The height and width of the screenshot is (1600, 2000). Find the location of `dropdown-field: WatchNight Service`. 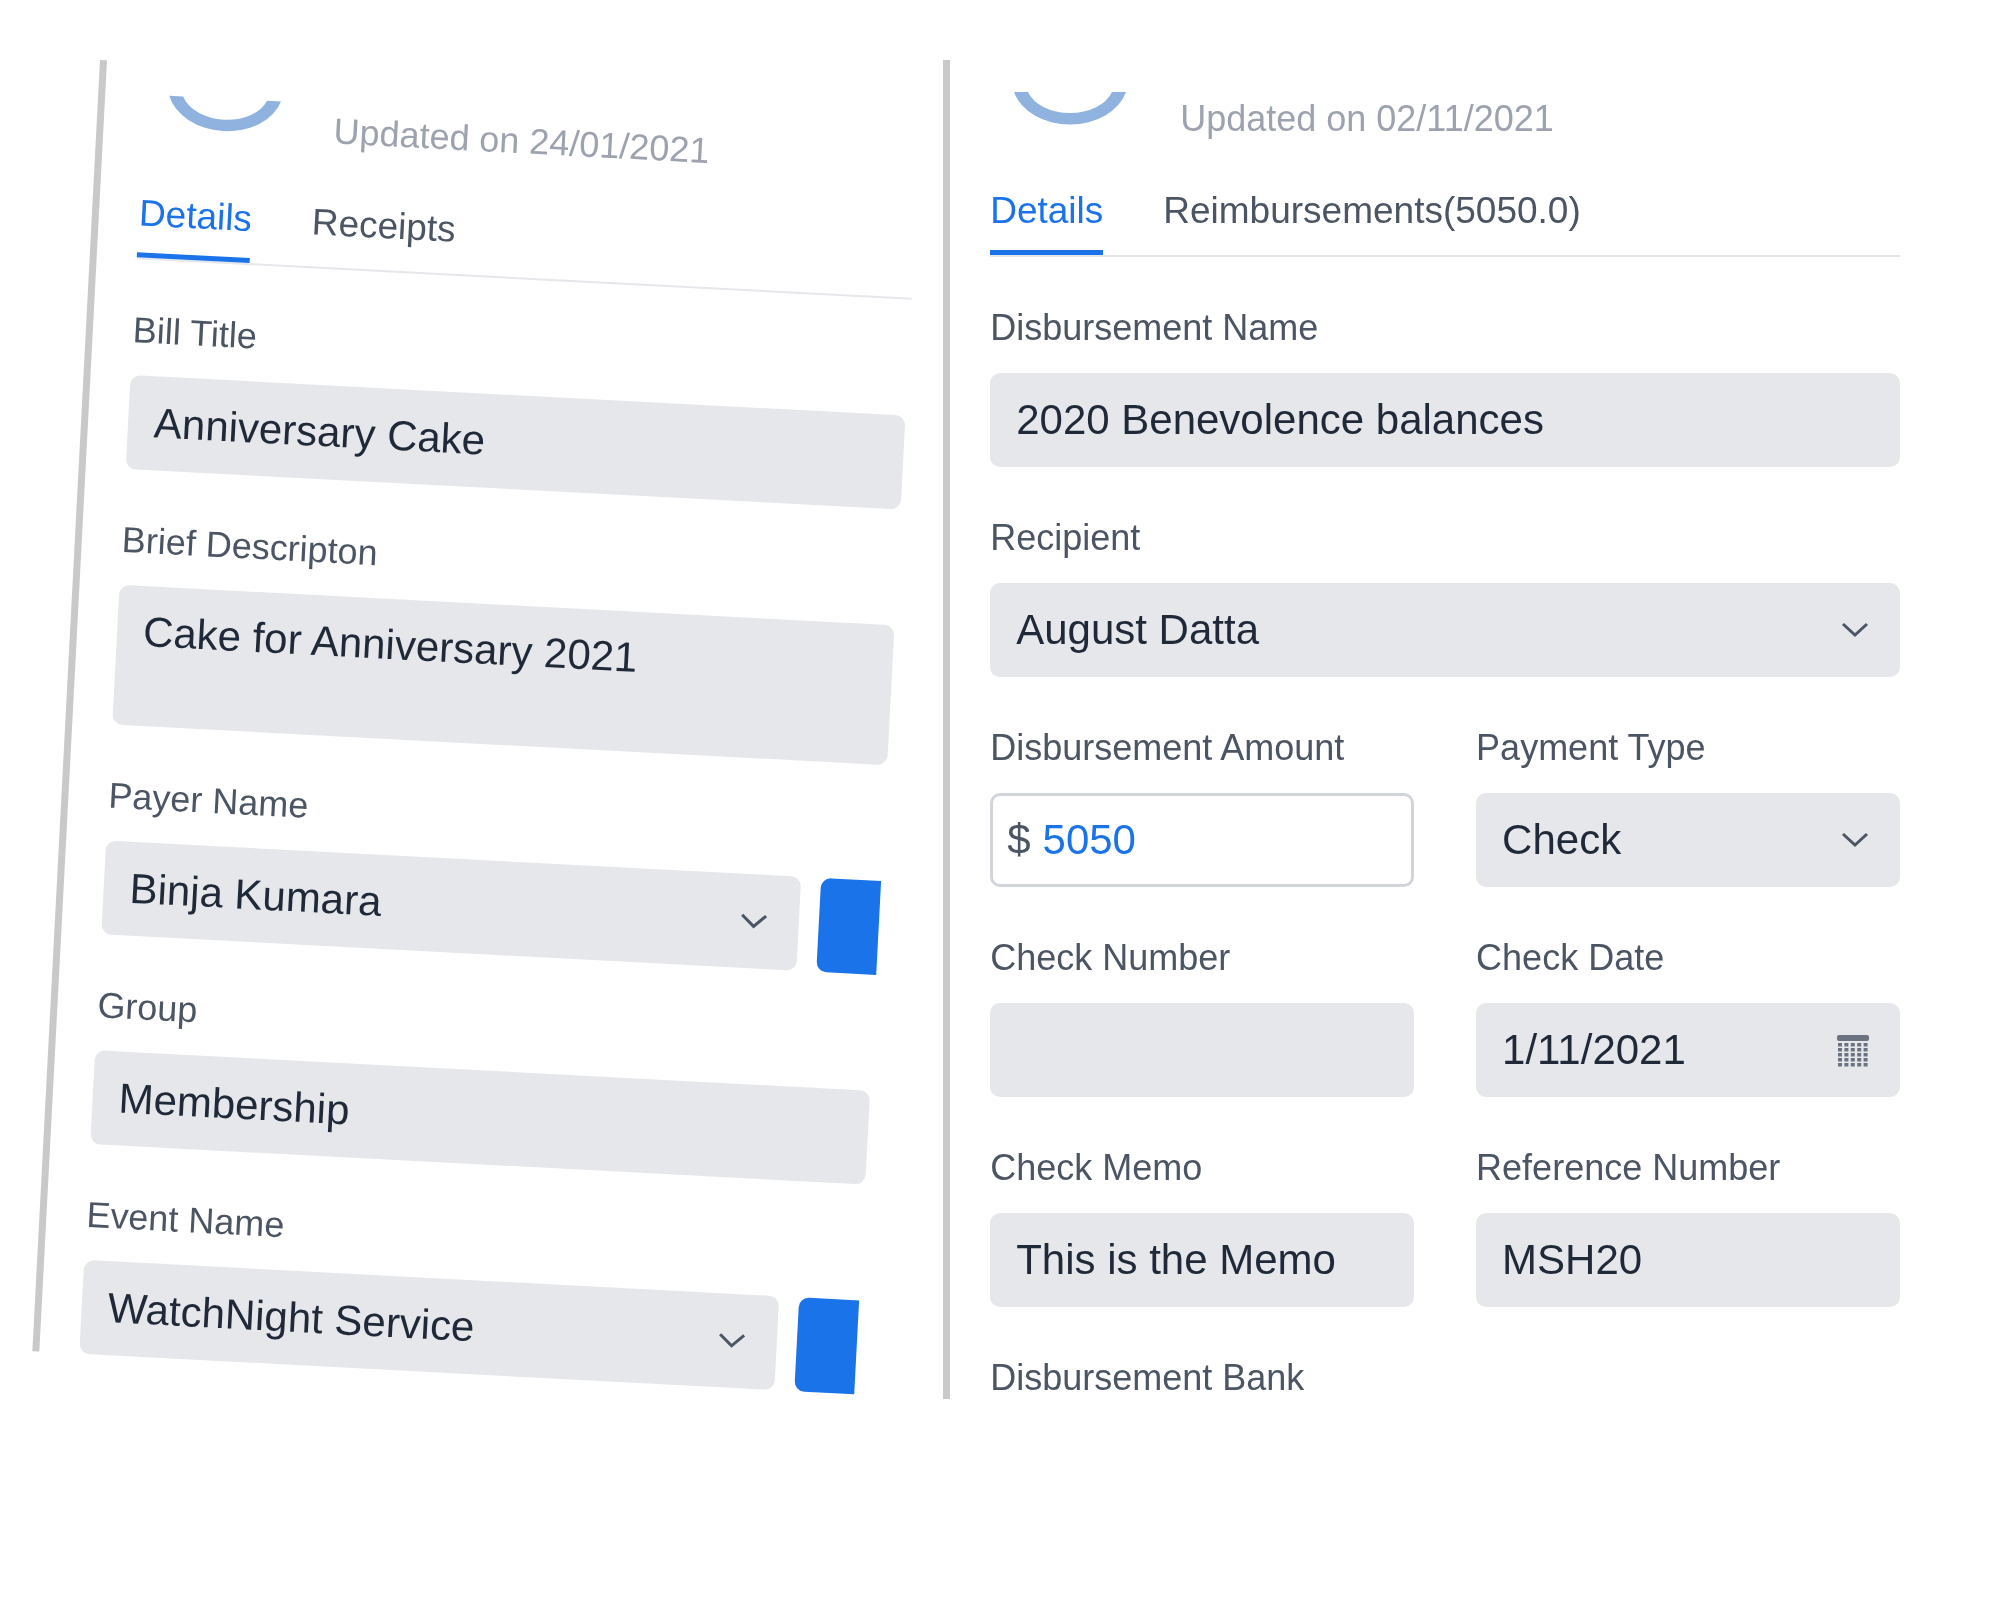

dropdown-field: WatchNight Service is located at coordinates (429, 1325).